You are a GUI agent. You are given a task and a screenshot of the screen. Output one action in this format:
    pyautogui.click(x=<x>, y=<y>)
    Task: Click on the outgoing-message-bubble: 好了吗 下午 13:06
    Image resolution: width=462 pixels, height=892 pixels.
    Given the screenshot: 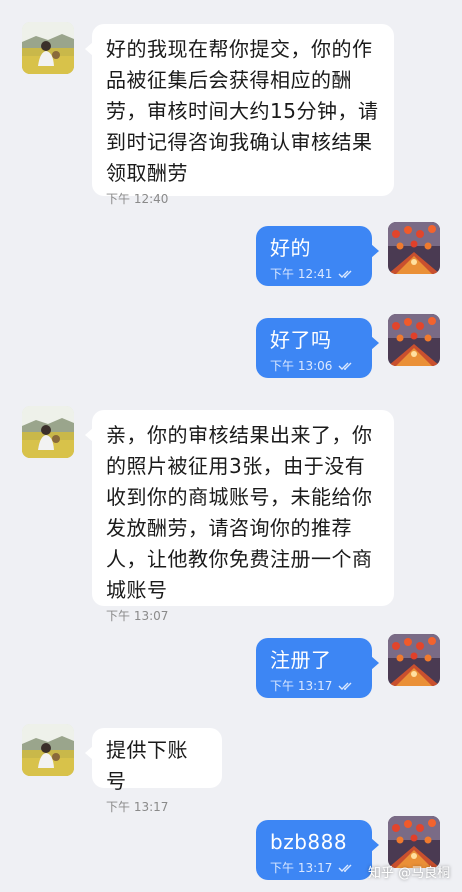 What is the action you would take?
    pyautogui.click(x=317, y=348)
    